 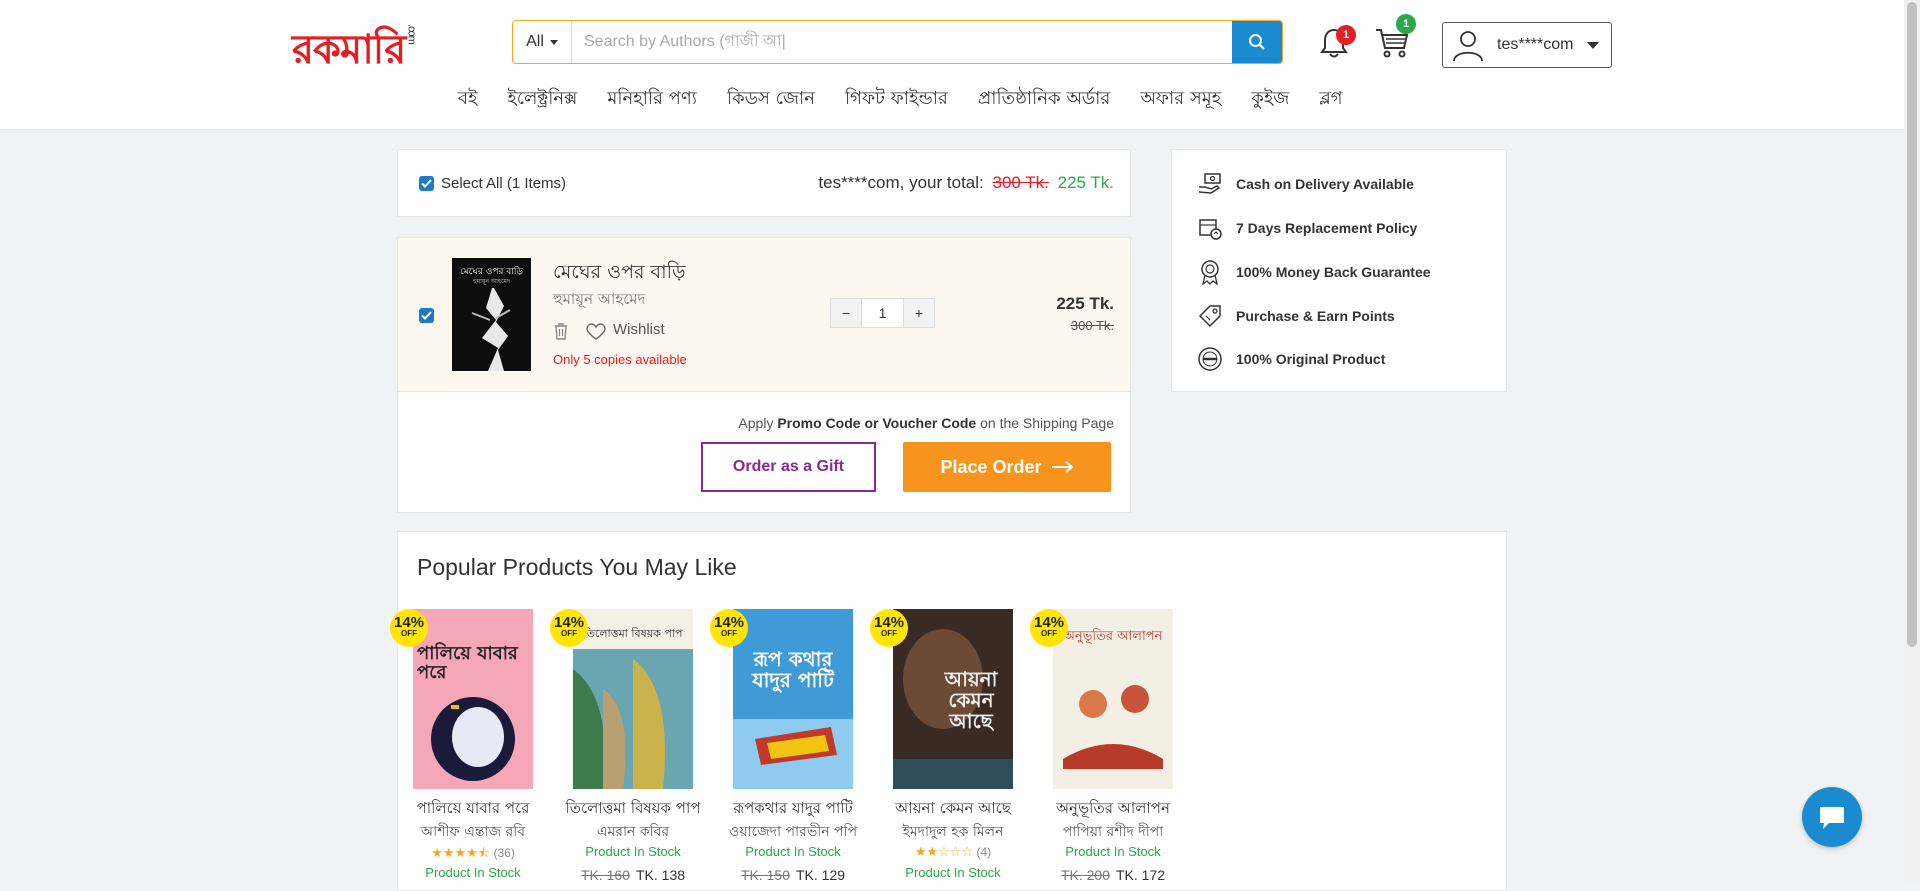 What do you see at coordinates (1141, 875) in the screenshot?
I see `product-new-price: TK. 172` at bounding box center [1141, 875].